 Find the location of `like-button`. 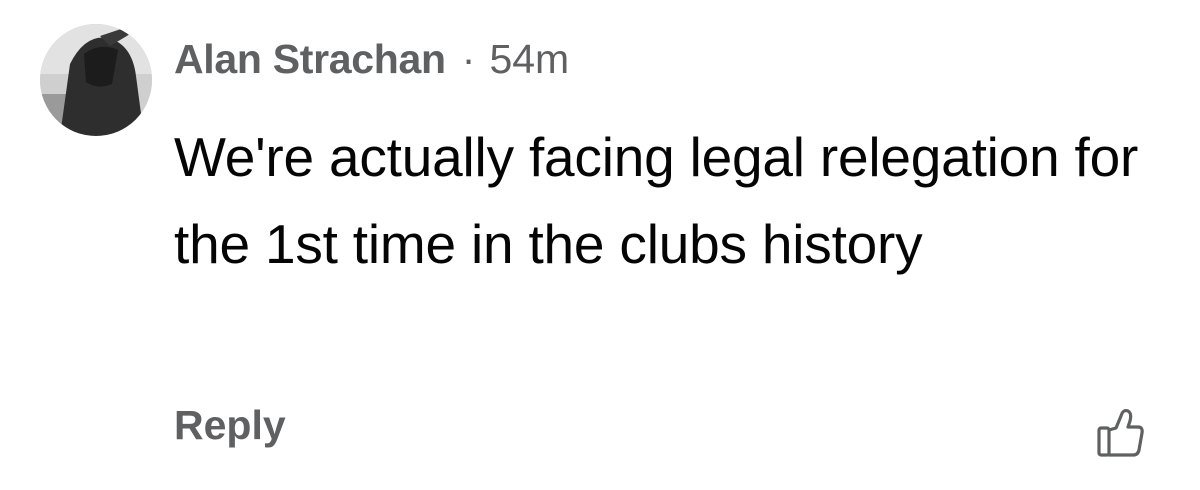

like-button is located at coordinates (1121, 432).